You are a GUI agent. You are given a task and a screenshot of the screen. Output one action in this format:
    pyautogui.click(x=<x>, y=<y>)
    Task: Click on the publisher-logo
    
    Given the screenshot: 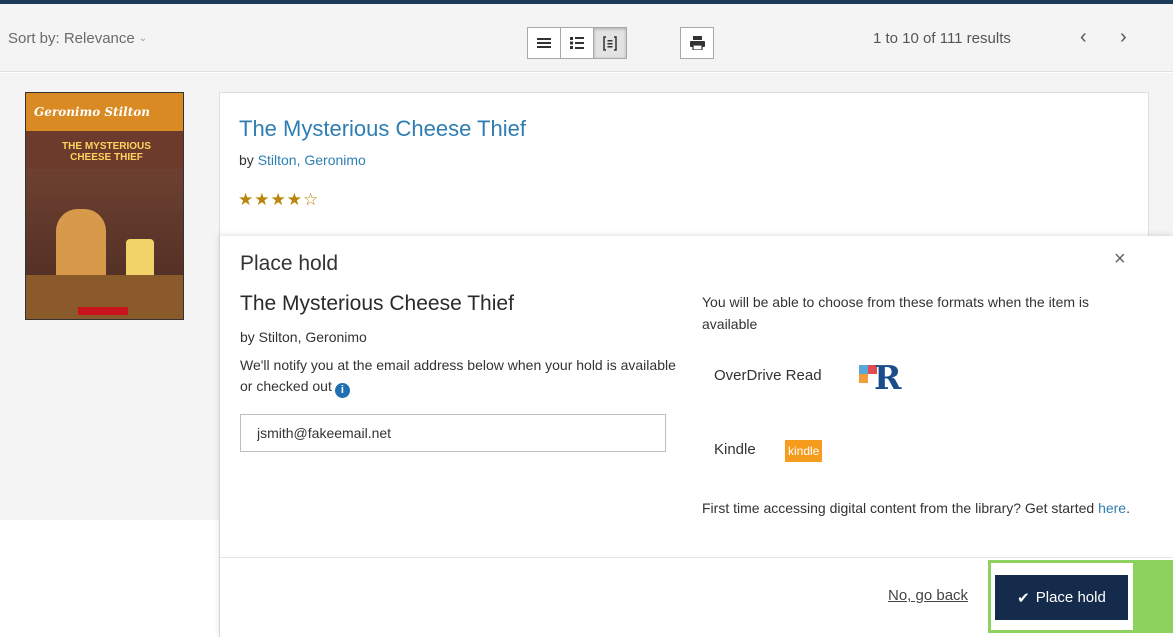 What is the action you would take?
    pyautogui.click(x=103, y=311)
    